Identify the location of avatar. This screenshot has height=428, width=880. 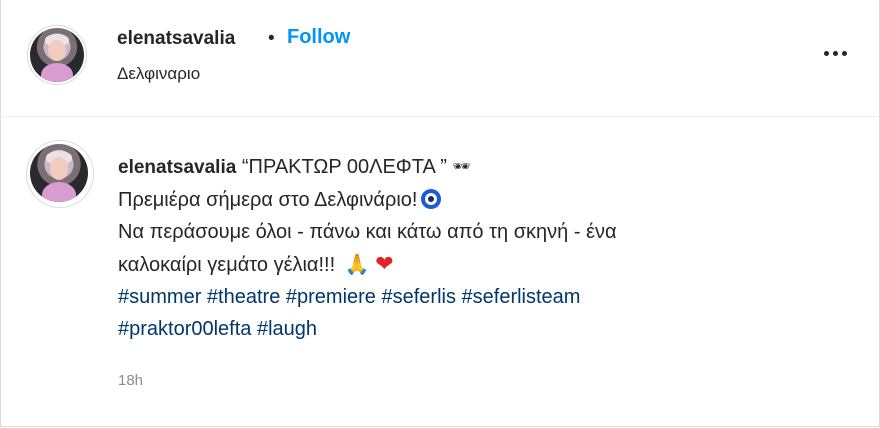
(57, 55).